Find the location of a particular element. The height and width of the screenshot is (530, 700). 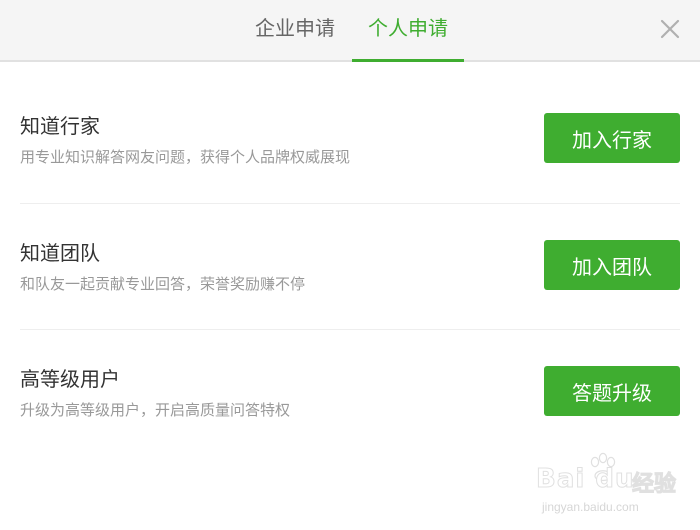

item-title: 高等级用户 is located at coordinates (70, 379).